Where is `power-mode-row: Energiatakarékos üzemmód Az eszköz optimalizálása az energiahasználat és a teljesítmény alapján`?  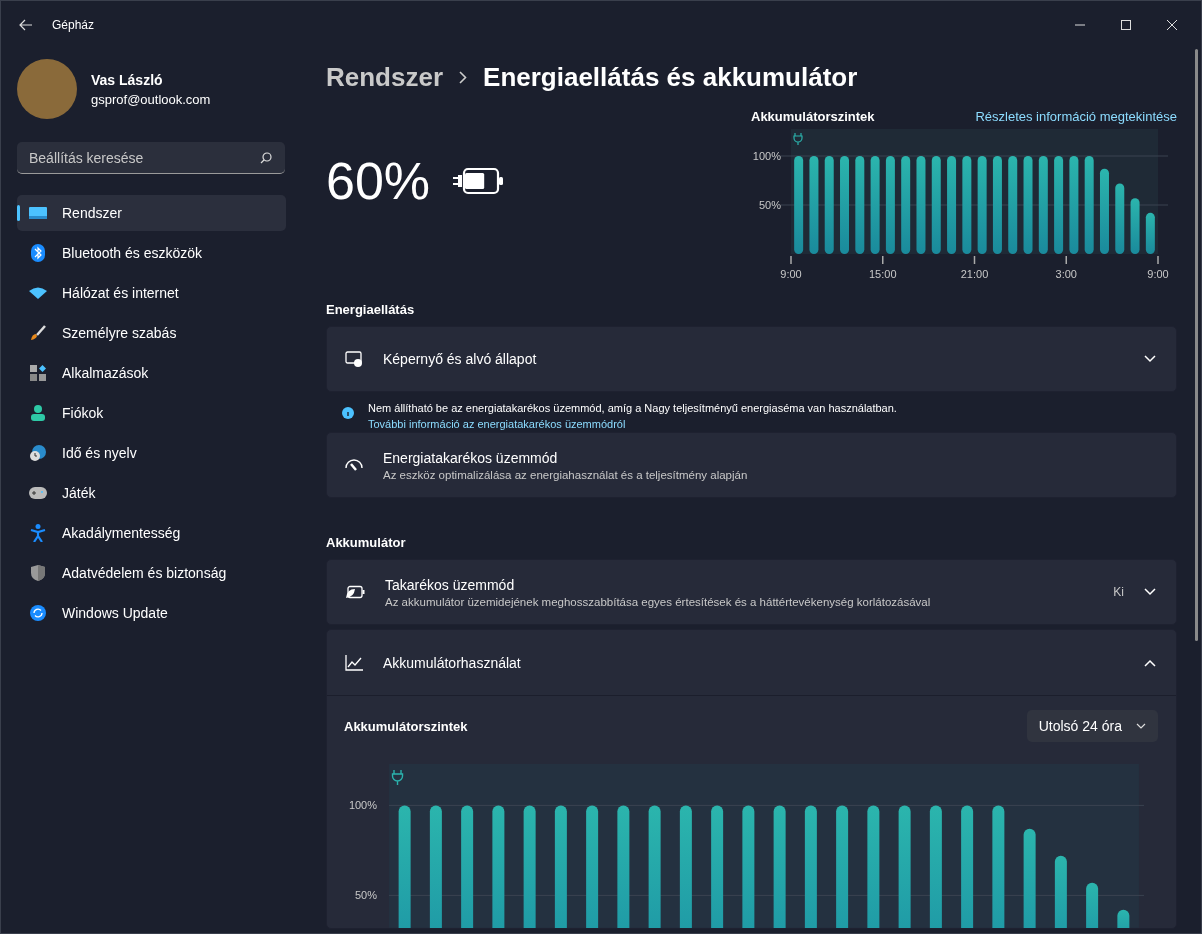 power-mode-row: Energiatakarékos üzemmód Az eszköz optimalizálása az energiahasználat és a teljesítmény alapján is located at coordinates (751, 465).